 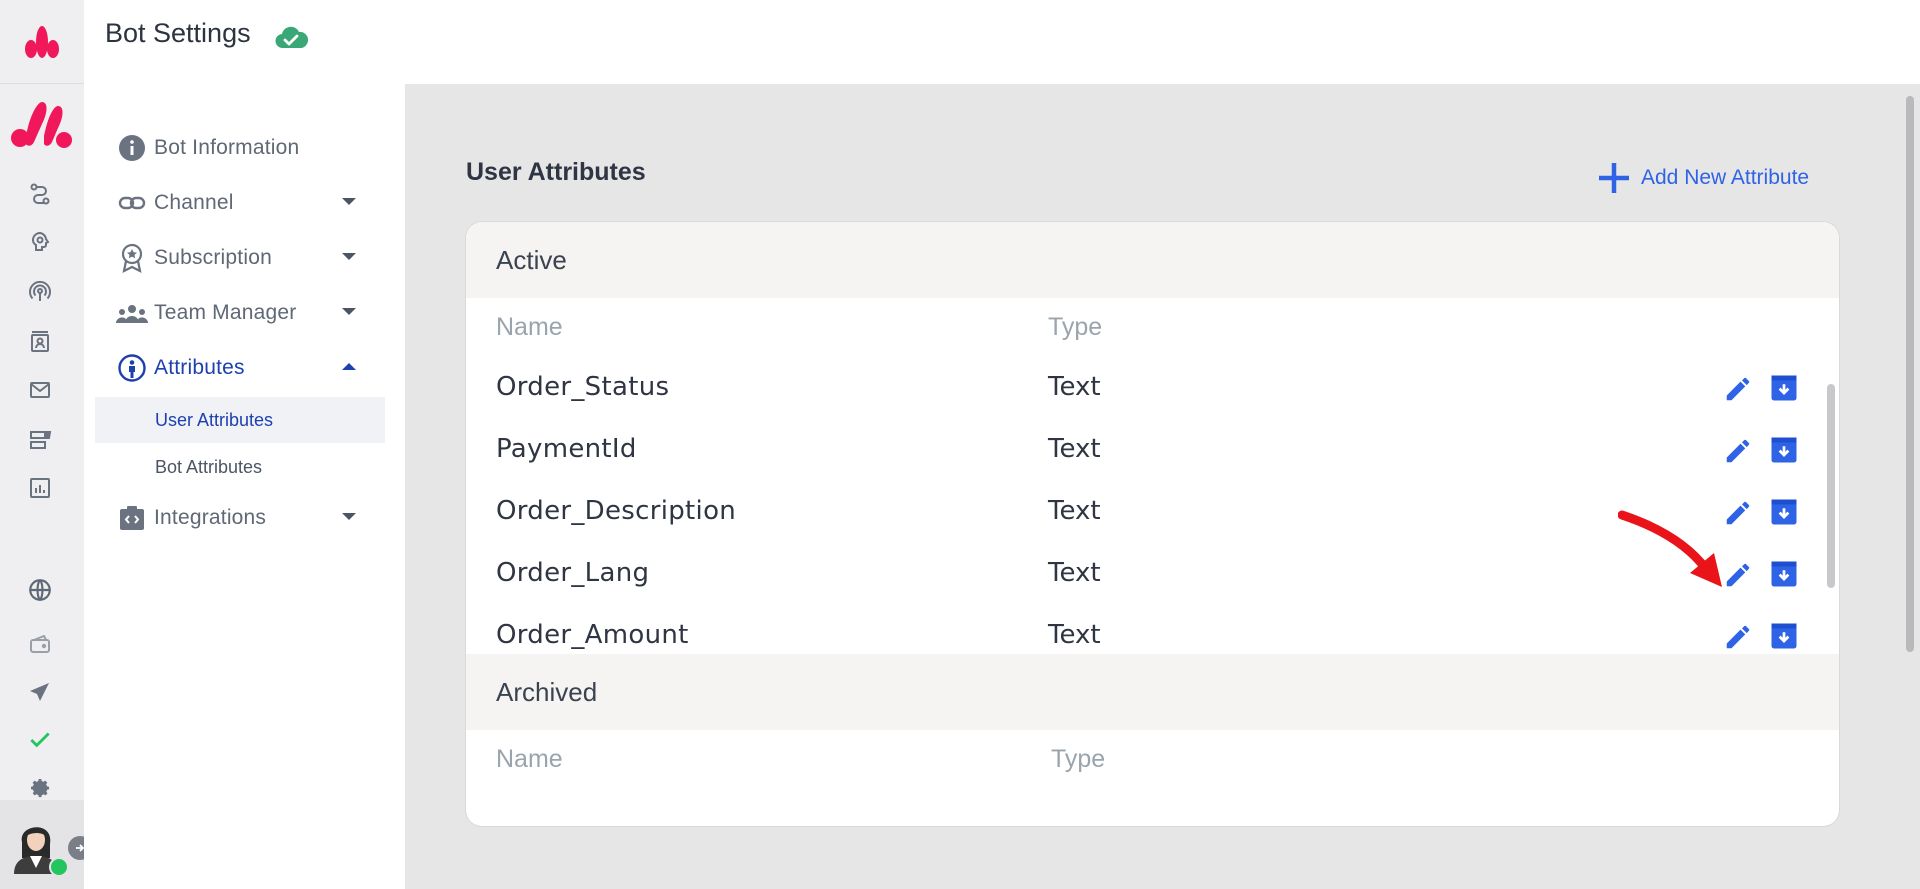 I want to click on page-scrollbar, so click(x=1910, y=374).